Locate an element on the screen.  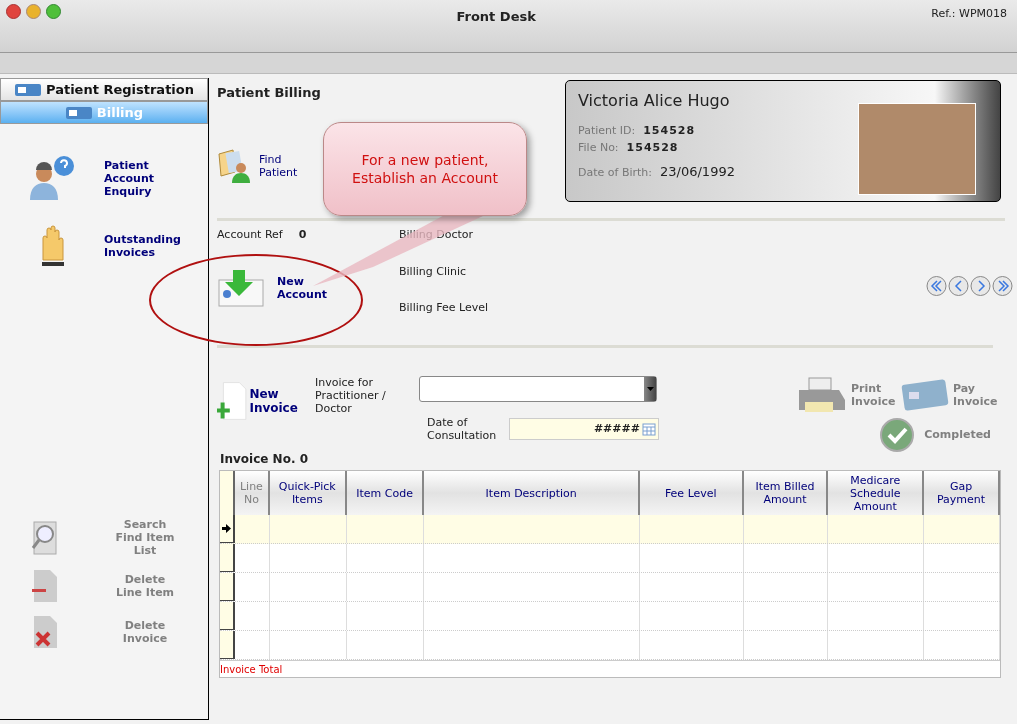
zoom-button is located at coordinates (53, 11).